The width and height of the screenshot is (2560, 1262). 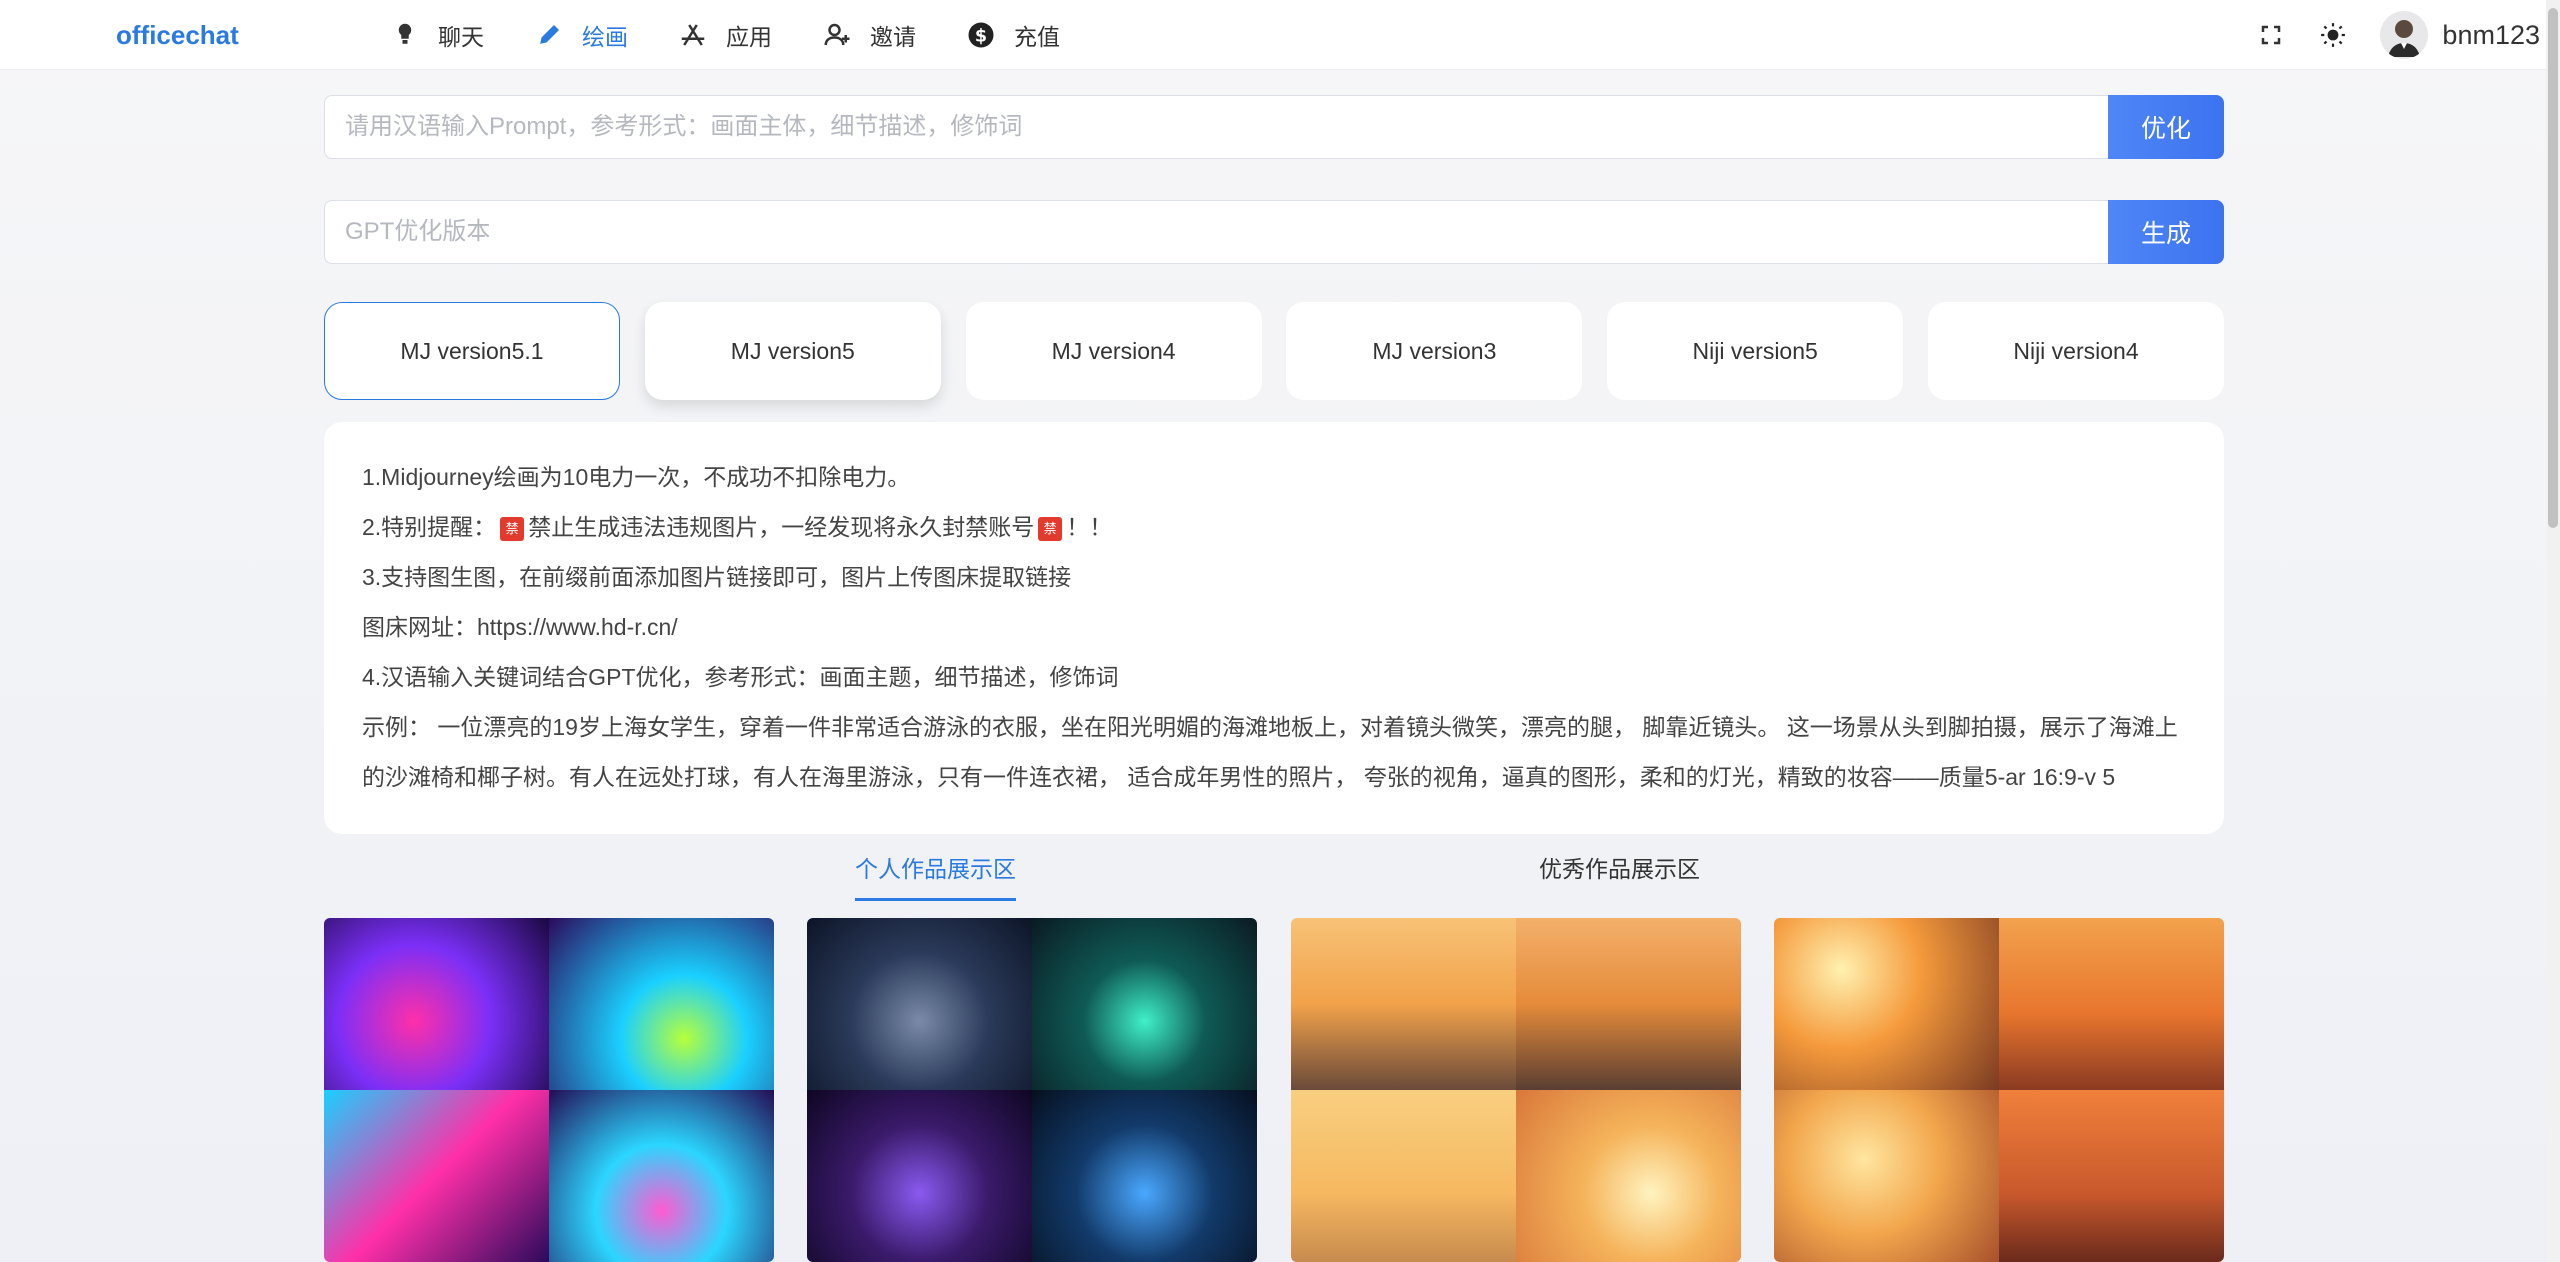 I want to click on nav-item-apps: 应用, so click(x=725, y=35).